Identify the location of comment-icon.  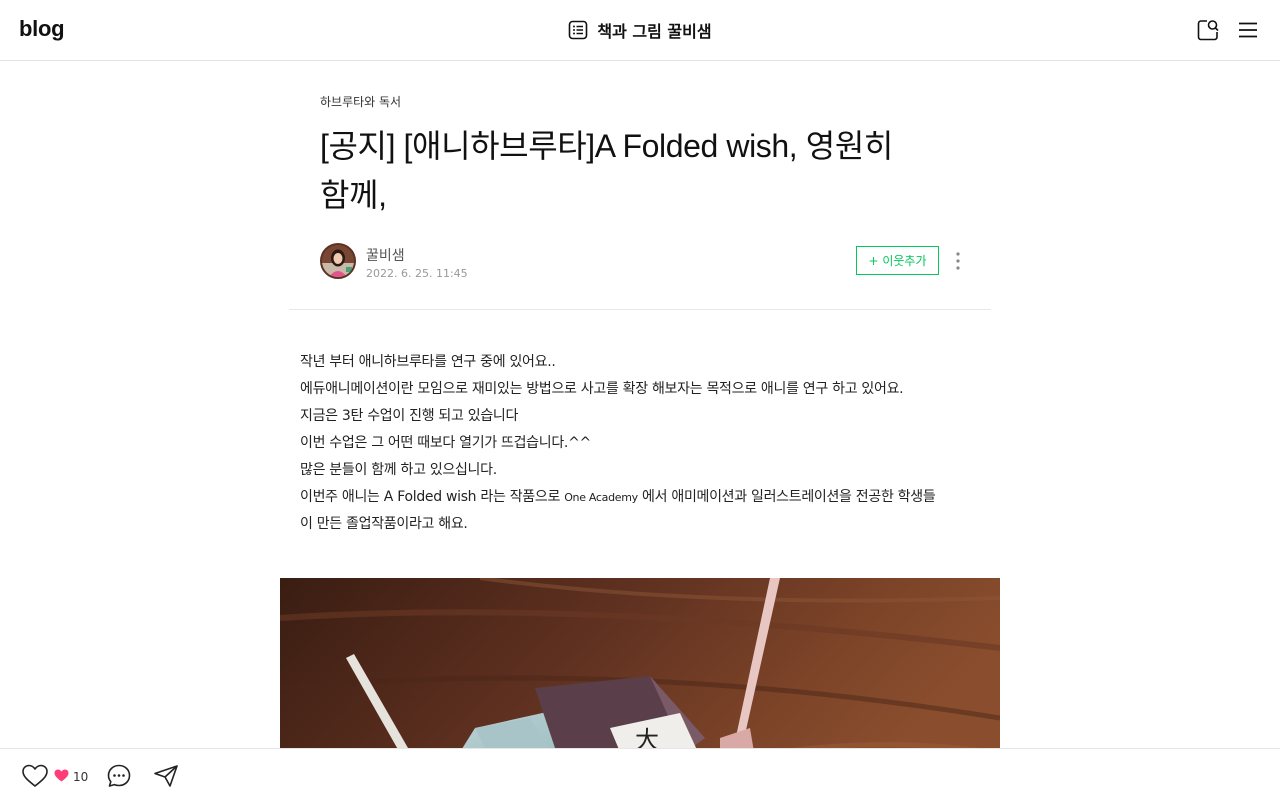
(119, 776).